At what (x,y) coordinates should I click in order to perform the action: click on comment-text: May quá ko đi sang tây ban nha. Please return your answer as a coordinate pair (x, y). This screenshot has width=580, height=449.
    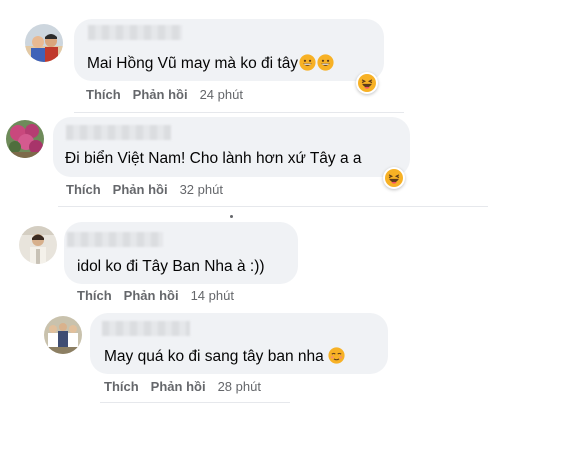
    Looking at the image, I should click on (224, 356).